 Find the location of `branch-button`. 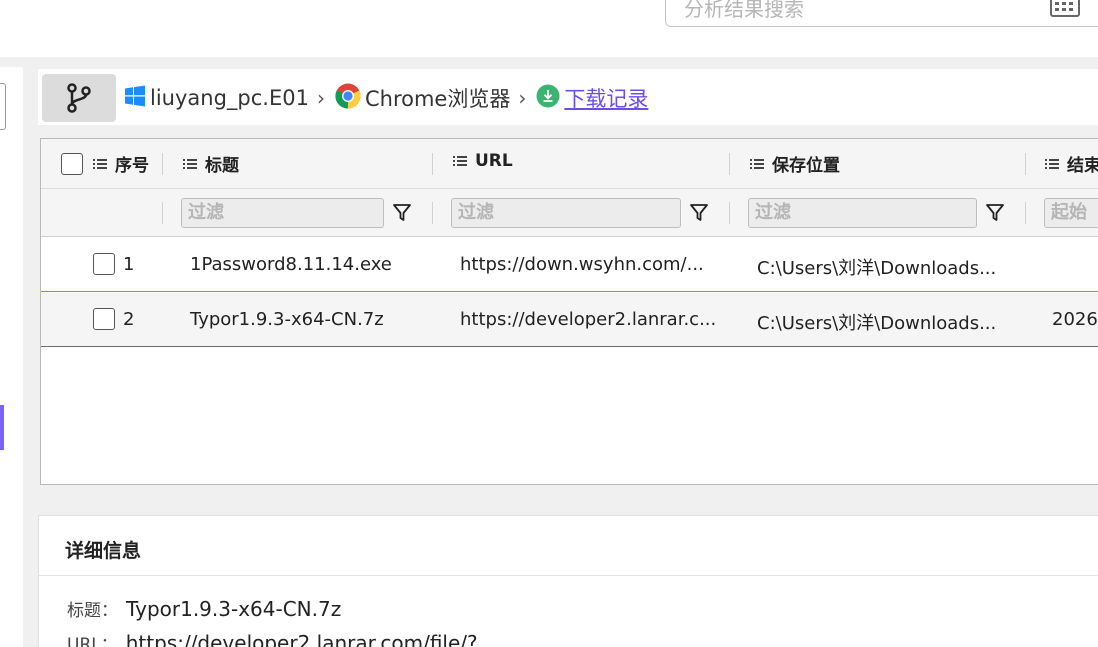

branch-button is located at coordinates (79, 98).